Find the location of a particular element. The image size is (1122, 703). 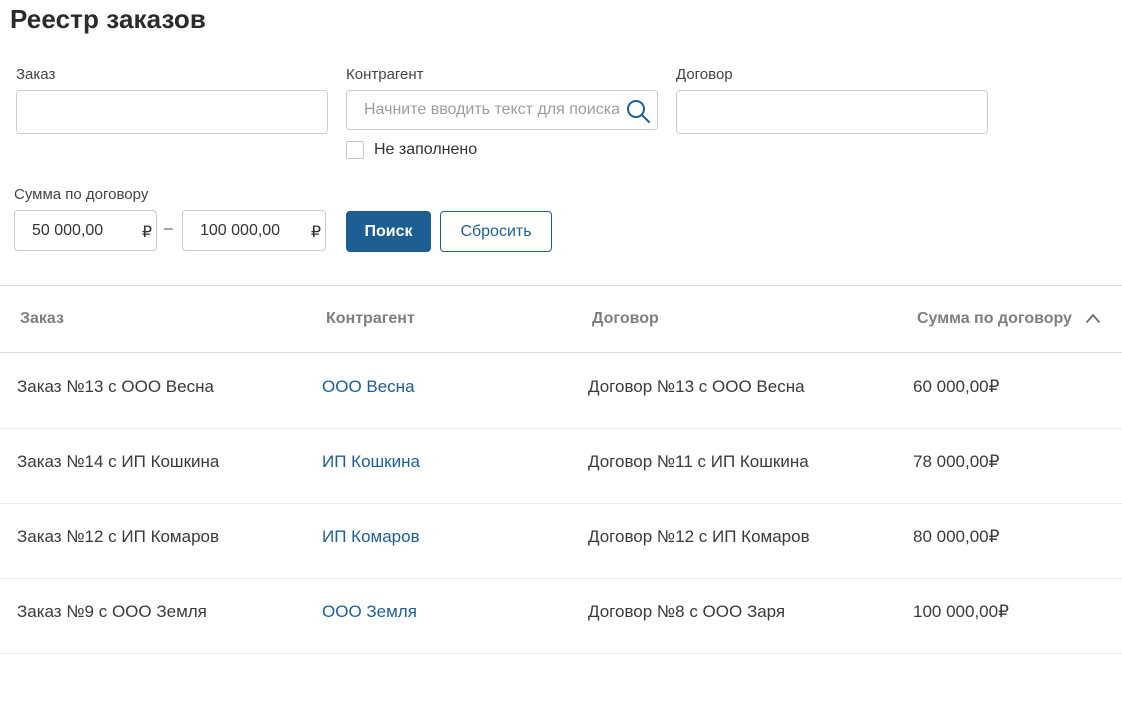

sort-ascending-icon is located at coordinates (1093, 318).